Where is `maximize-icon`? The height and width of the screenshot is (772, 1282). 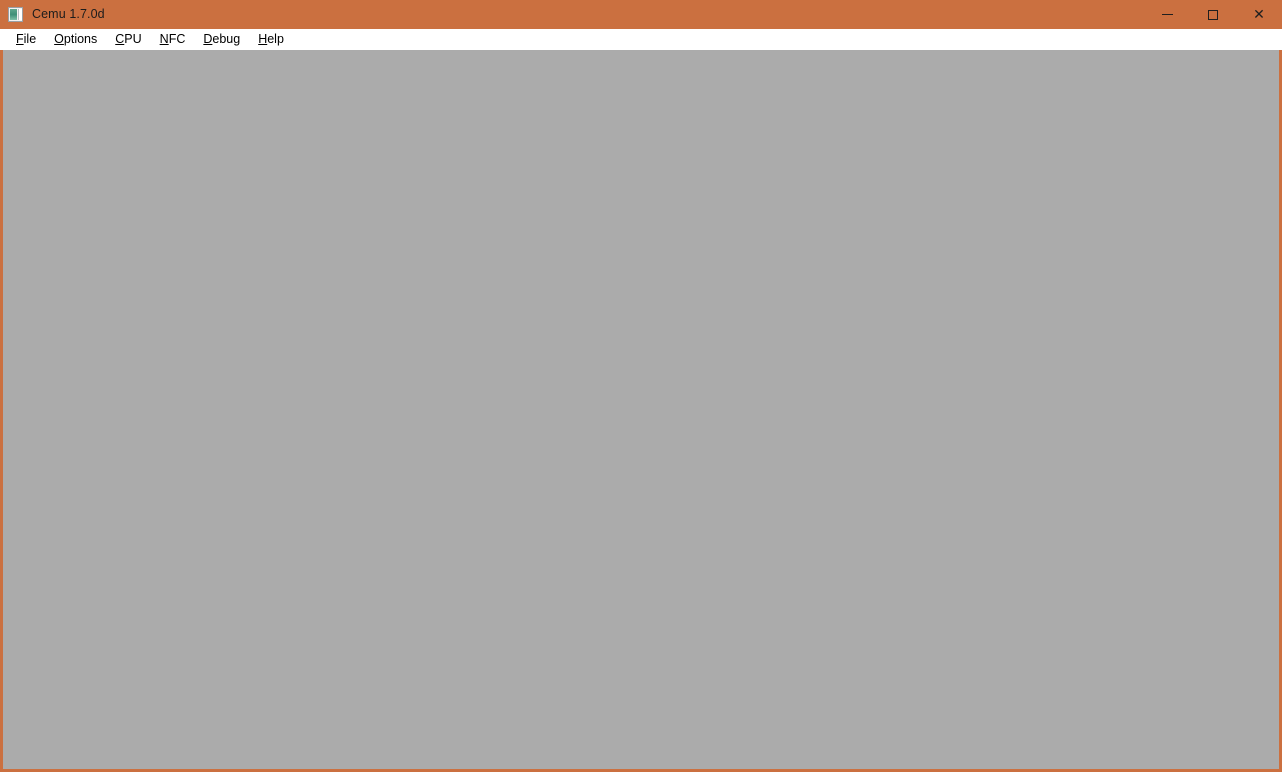 maximize-icon is located at coordinates (1213, 14).